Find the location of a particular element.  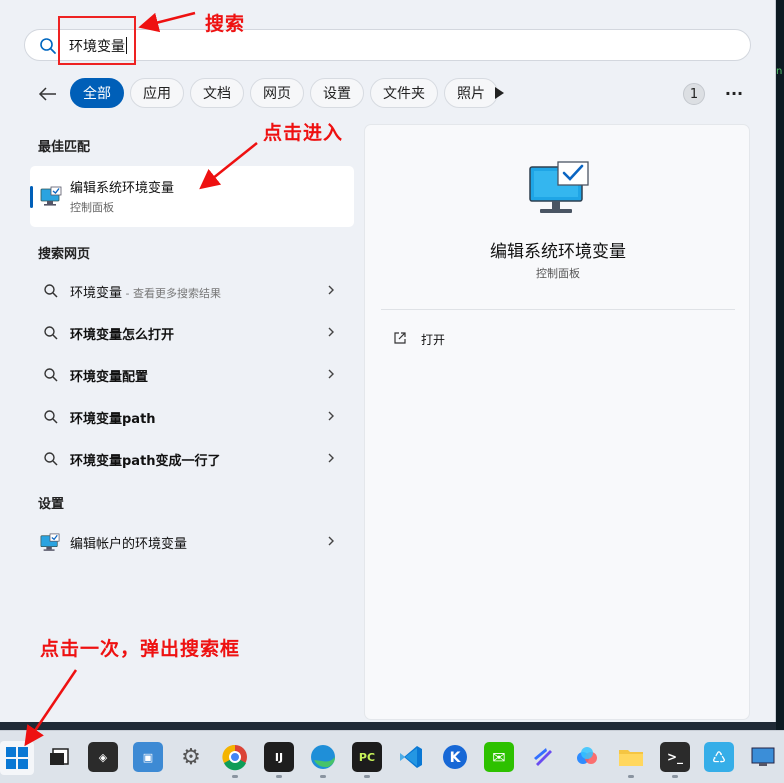

web-search-item-label: 环境变量path变成一行了 is located at coordinates (145, 461).